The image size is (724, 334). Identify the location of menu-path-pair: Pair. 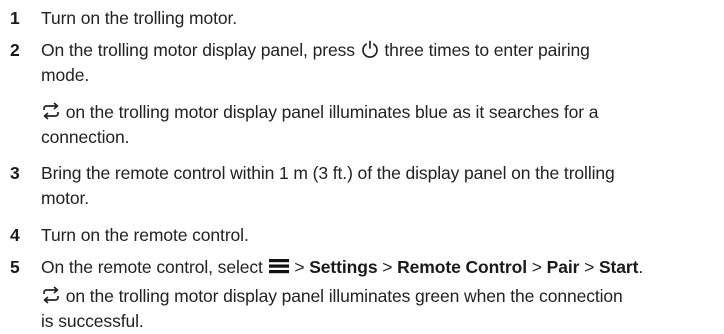
(563, 267).